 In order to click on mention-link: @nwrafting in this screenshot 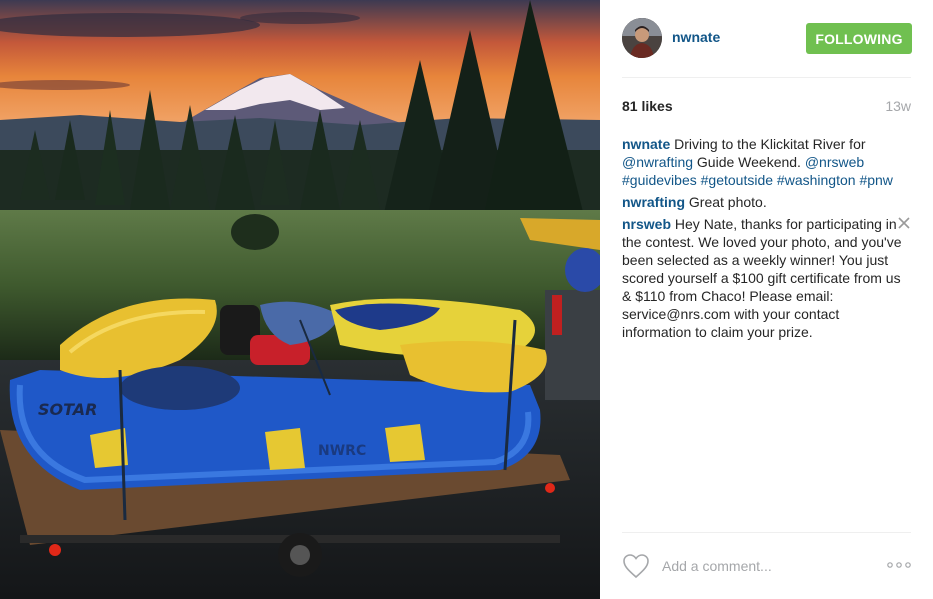, I will do `click(657, 162)`.